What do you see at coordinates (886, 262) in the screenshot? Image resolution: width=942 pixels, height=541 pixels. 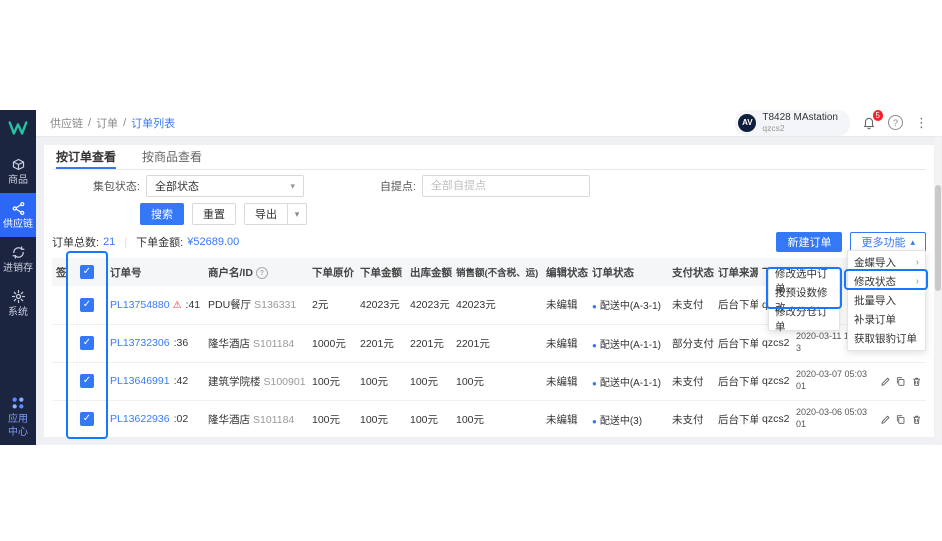 I see `menu-item-kingdee-import: 金蝶导入 ›` at bounding box center [886, 262].